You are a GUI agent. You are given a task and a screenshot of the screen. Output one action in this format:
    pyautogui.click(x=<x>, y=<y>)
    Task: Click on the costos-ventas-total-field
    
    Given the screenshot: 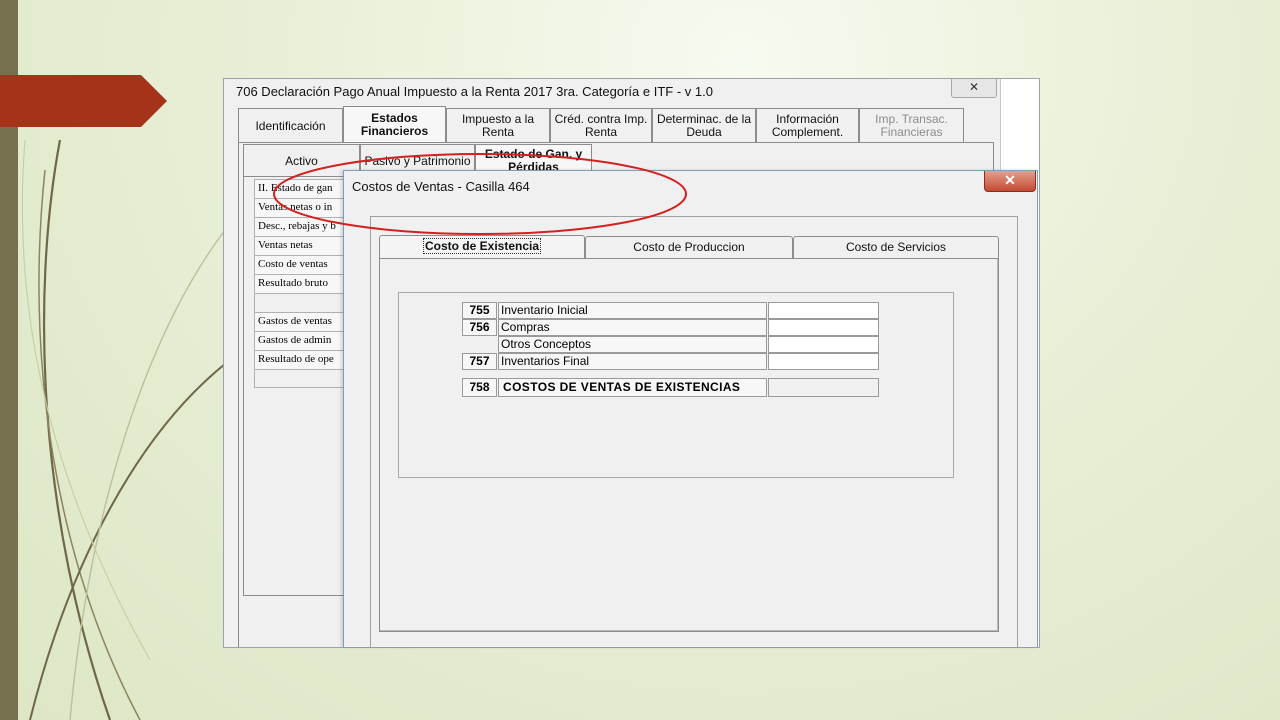 What is the action you would take?
    pyautogui.click(x=823, y=387)
    